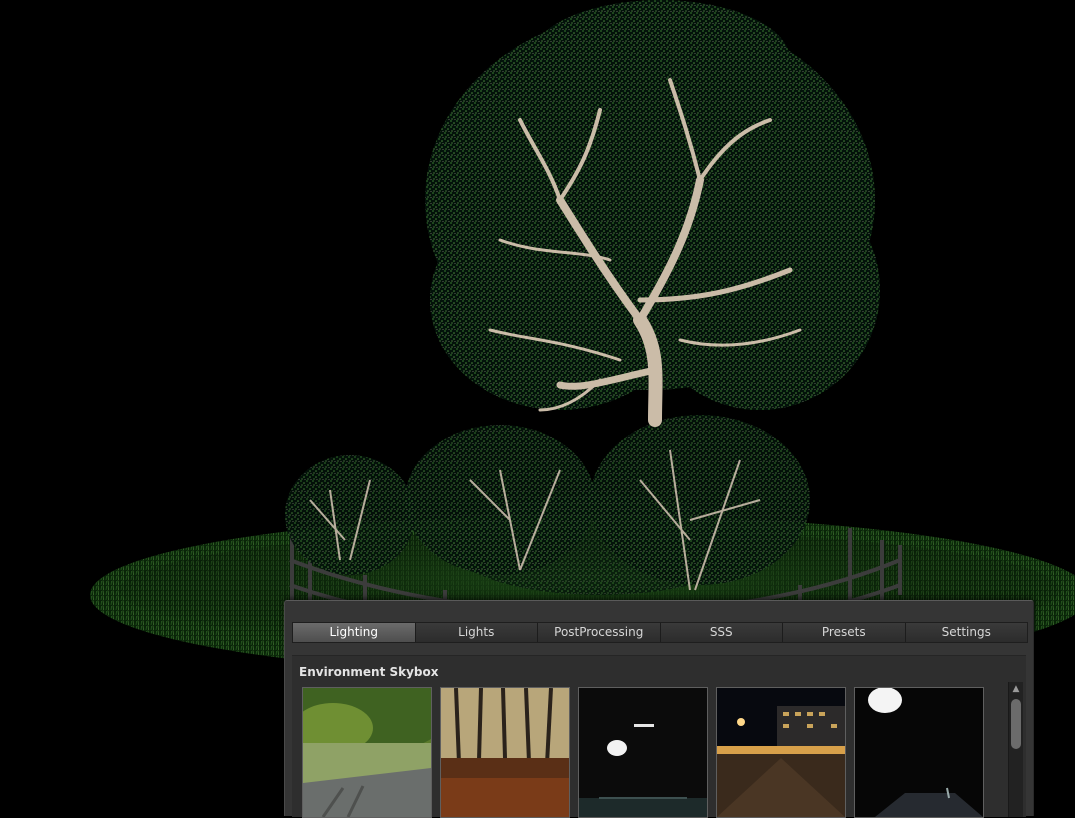 This screenshot has width=1075, height=818. I want to click on section-title: Environment Skybox, so click(369, 672).